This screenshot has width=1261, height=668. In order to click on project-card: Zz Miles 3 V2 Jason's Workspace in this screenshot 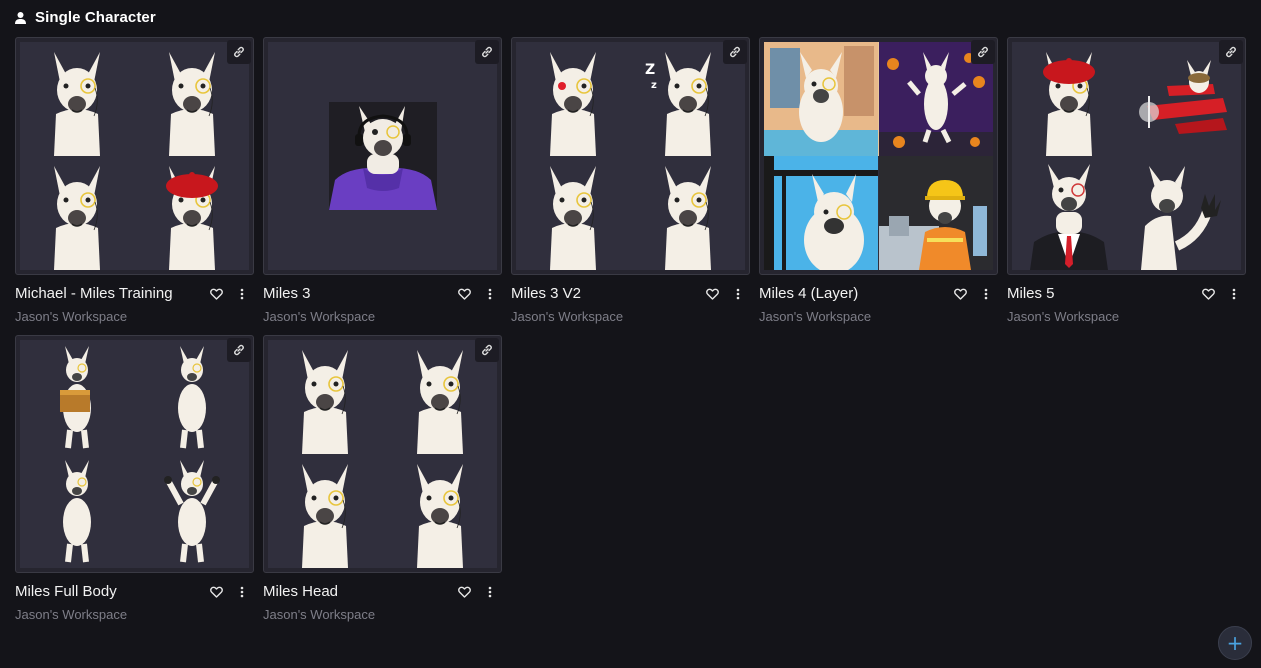, I will do `click(630, 180)`.